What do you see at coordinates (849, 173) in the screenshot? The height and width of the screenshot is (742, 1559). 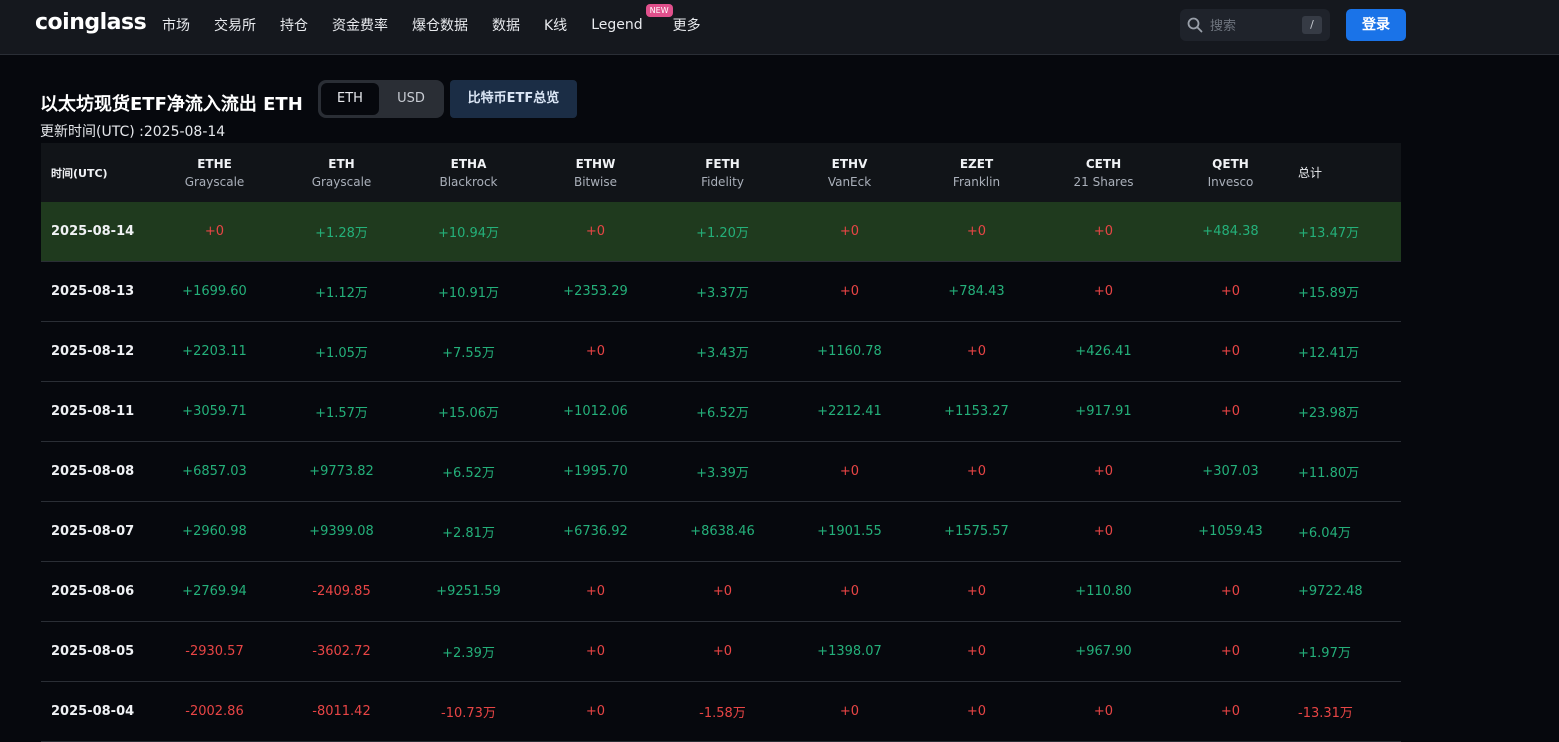 I see `header-col-ethv: ETHV VanEck` at bounding box center [849, 173].